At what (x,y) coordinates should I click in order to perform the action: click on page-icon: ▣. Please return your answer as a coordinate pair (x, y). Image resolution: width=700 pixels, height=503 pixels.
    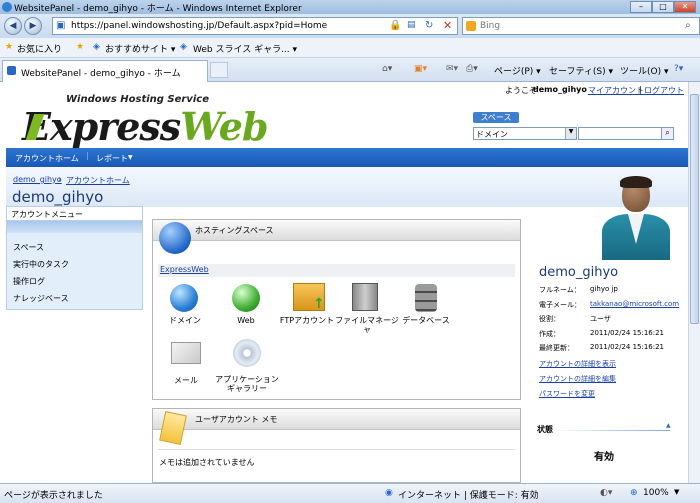
    Looking at the image, I should click on (61, 25).